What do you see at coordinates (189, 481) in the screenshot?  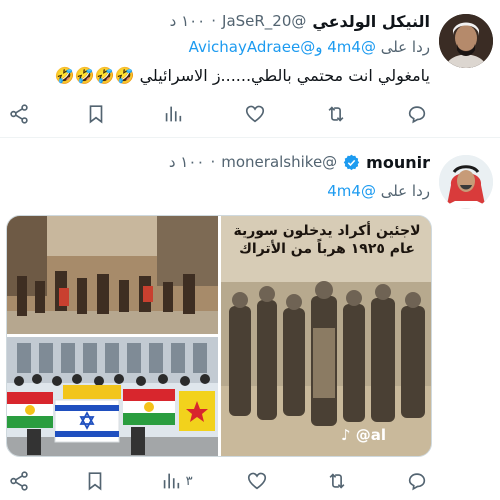 I see `views-count: ٣` at bounding box center [189, 481].